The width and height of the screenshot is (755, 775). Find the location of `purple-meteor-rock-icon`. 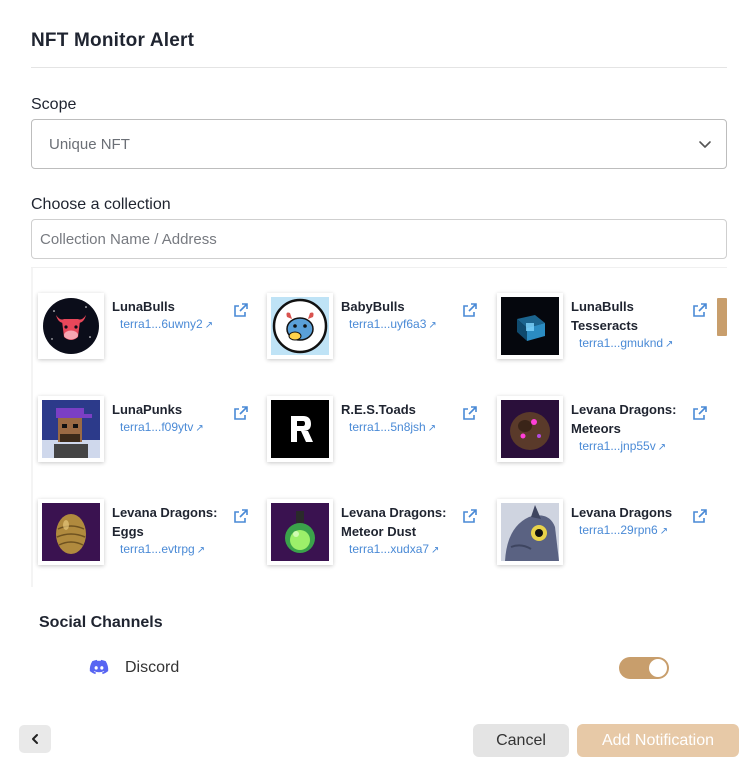

purple-meteor-rock-icon is located at coordinates (530, 429).